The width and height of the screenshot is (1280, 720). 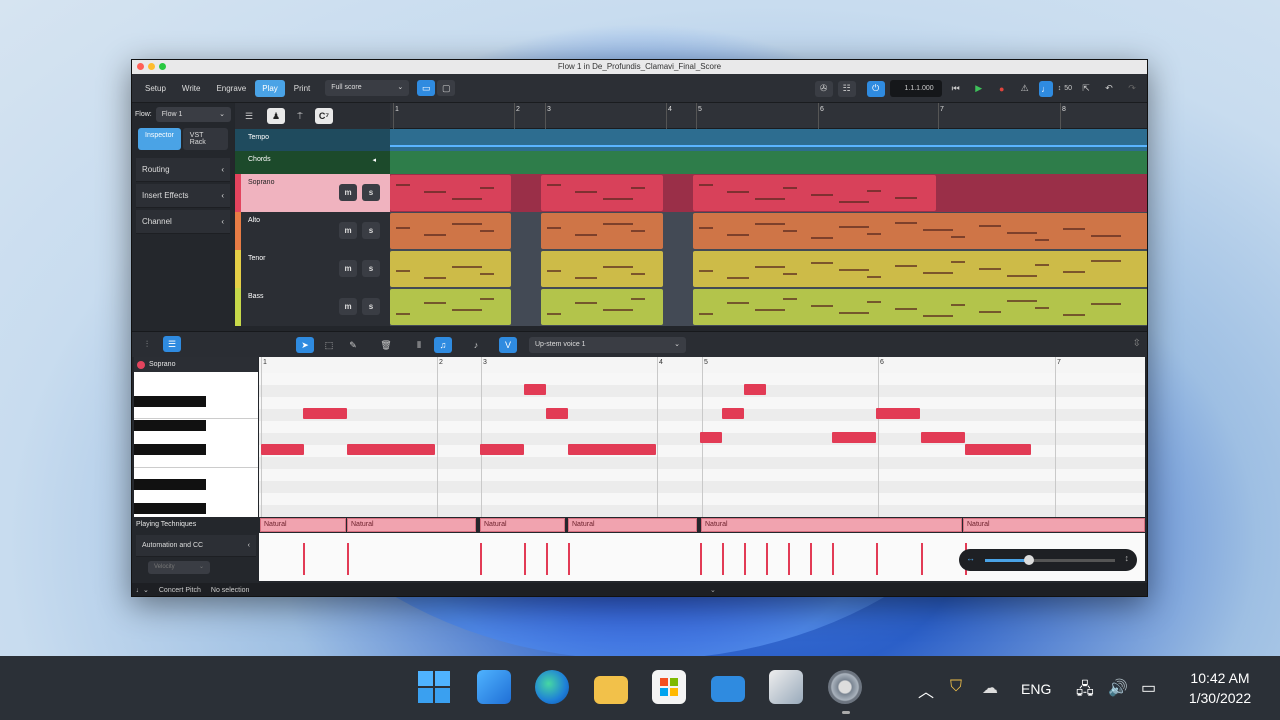 I want to click on layout-select: Full score ⌄, so click(x=367, y=88).